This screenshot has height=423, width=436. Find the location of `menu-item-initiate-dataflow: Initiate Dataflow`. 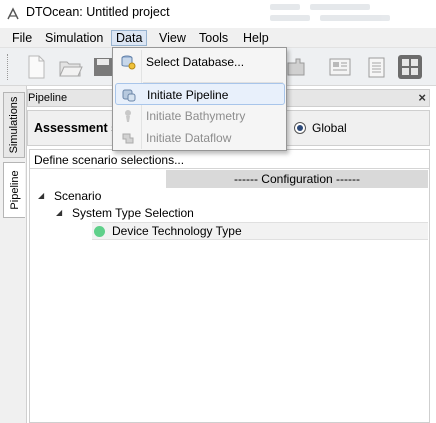

menu-item-initiate-dataflow: Initiate Dataflow is located at coordinates (200, 138).